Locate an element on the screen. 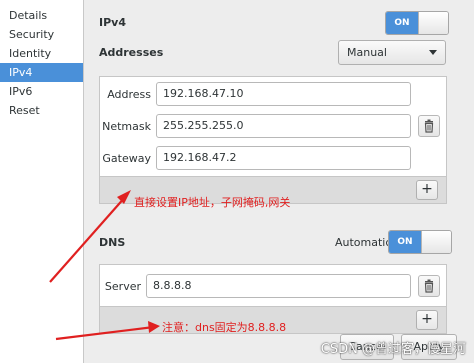 This screenshot has height=363, width=474. delete-address-button is located at coordinates (429, 126).